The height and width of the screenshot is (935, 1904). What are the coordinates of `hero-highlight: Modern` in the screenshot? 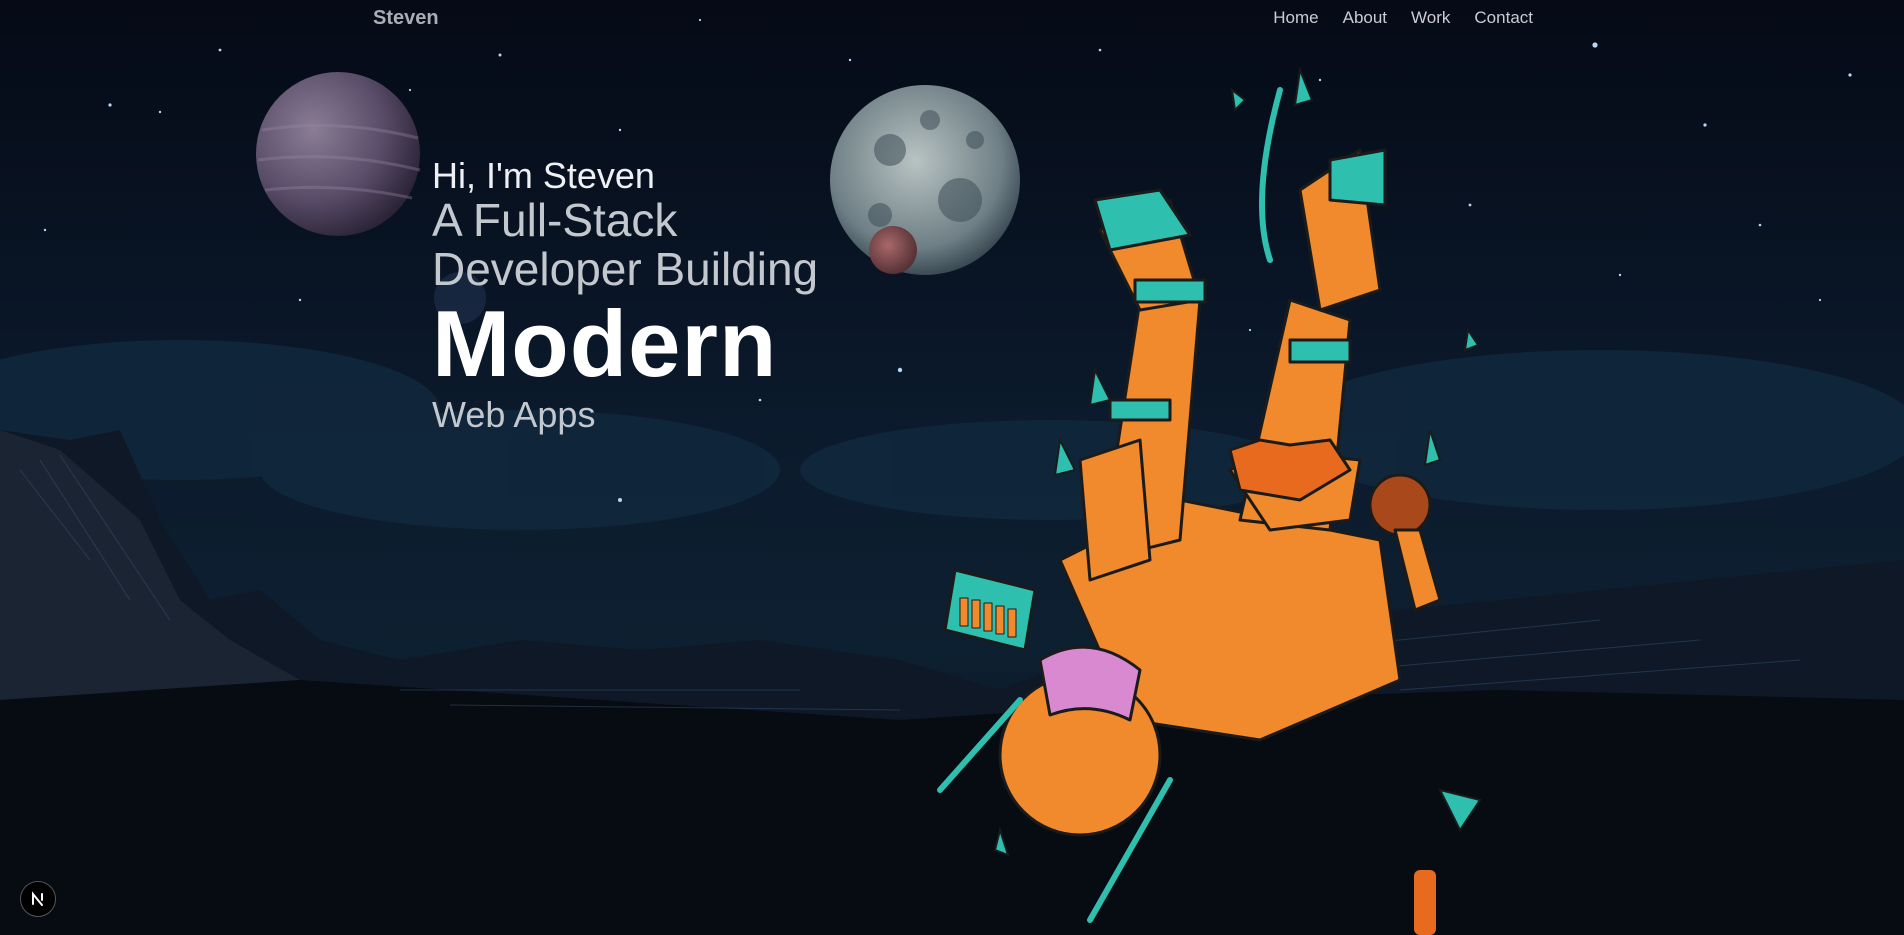 It's located at (605, 343).